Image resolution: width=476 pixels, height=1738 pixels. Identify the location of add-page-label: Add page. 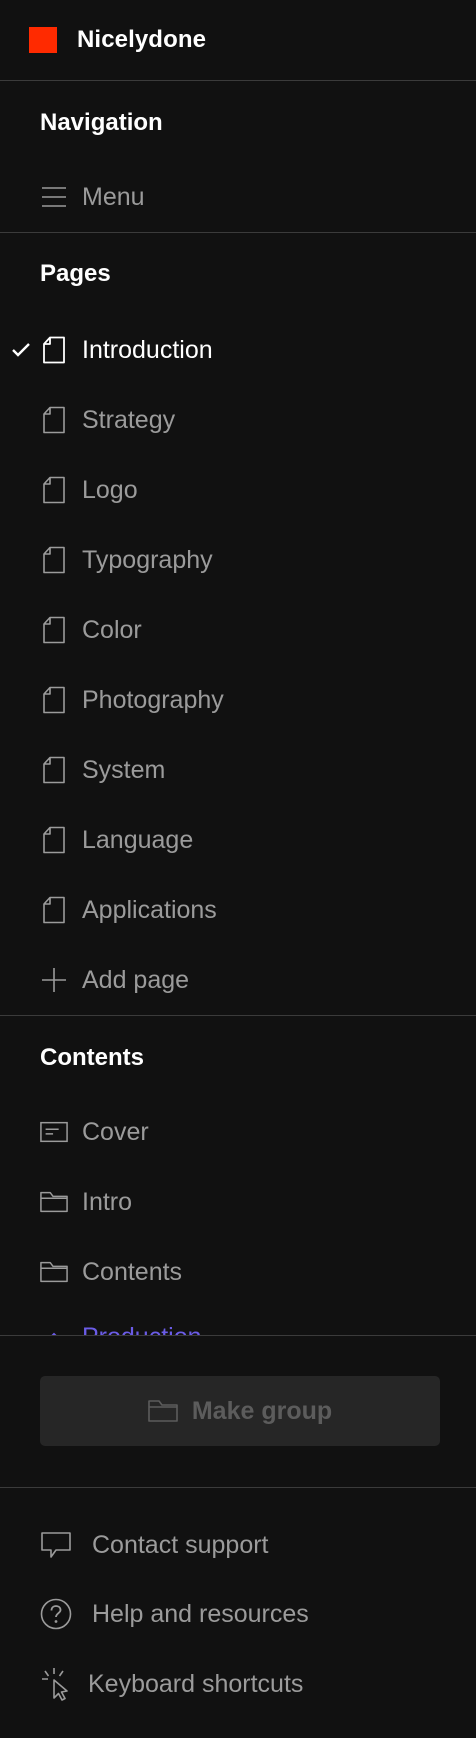
(136, 979).